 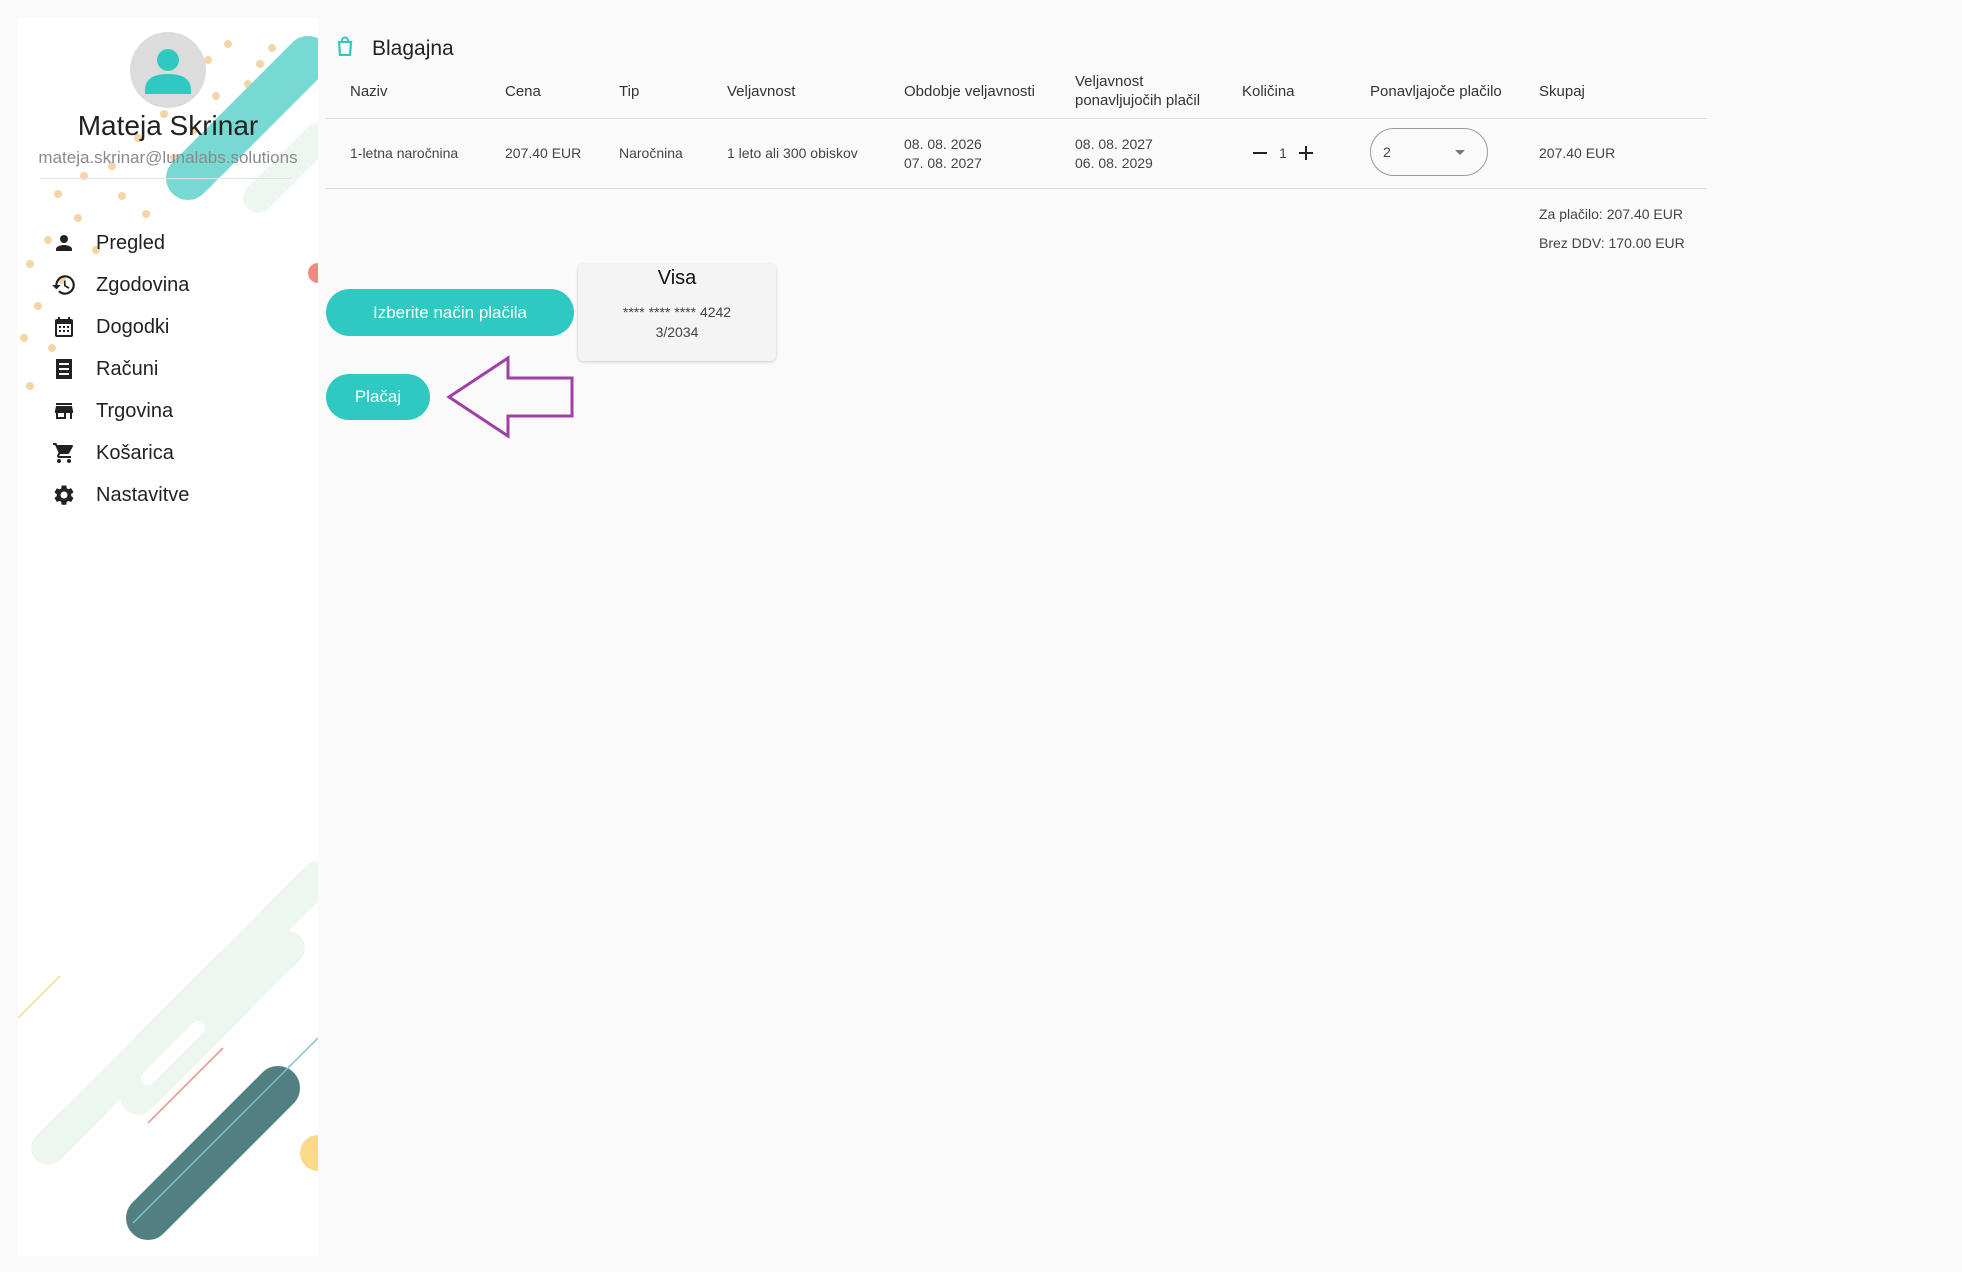 What do you see at coordinates (130, 242) in the screenshot?
I see `sidebar-item-label: Pregled` at bounding box center [130, 242].